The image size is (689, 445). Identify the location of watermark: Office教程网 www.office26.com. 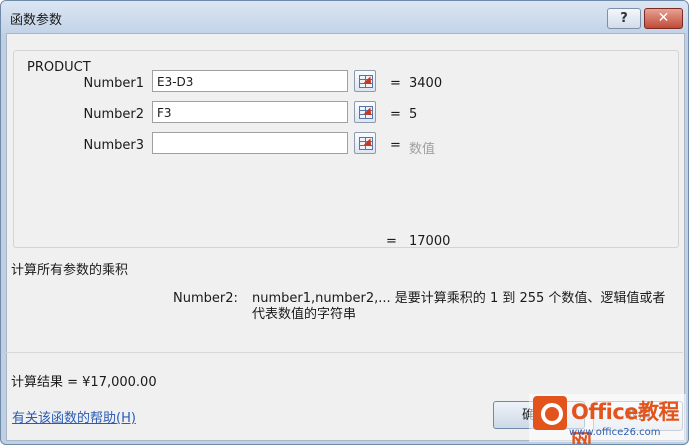
(607, 419).